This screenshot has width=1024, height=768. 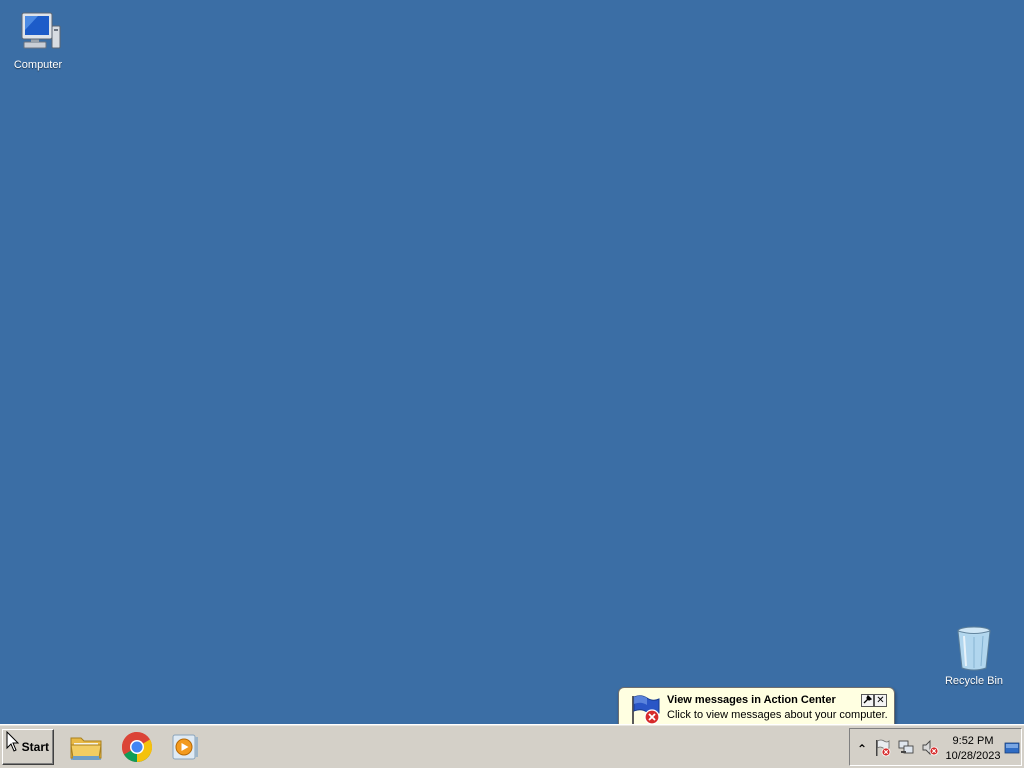 What do you see at coordinates (38, 32) in the screenshot?
I see `computer-icon` at bounding box center [38, 32].